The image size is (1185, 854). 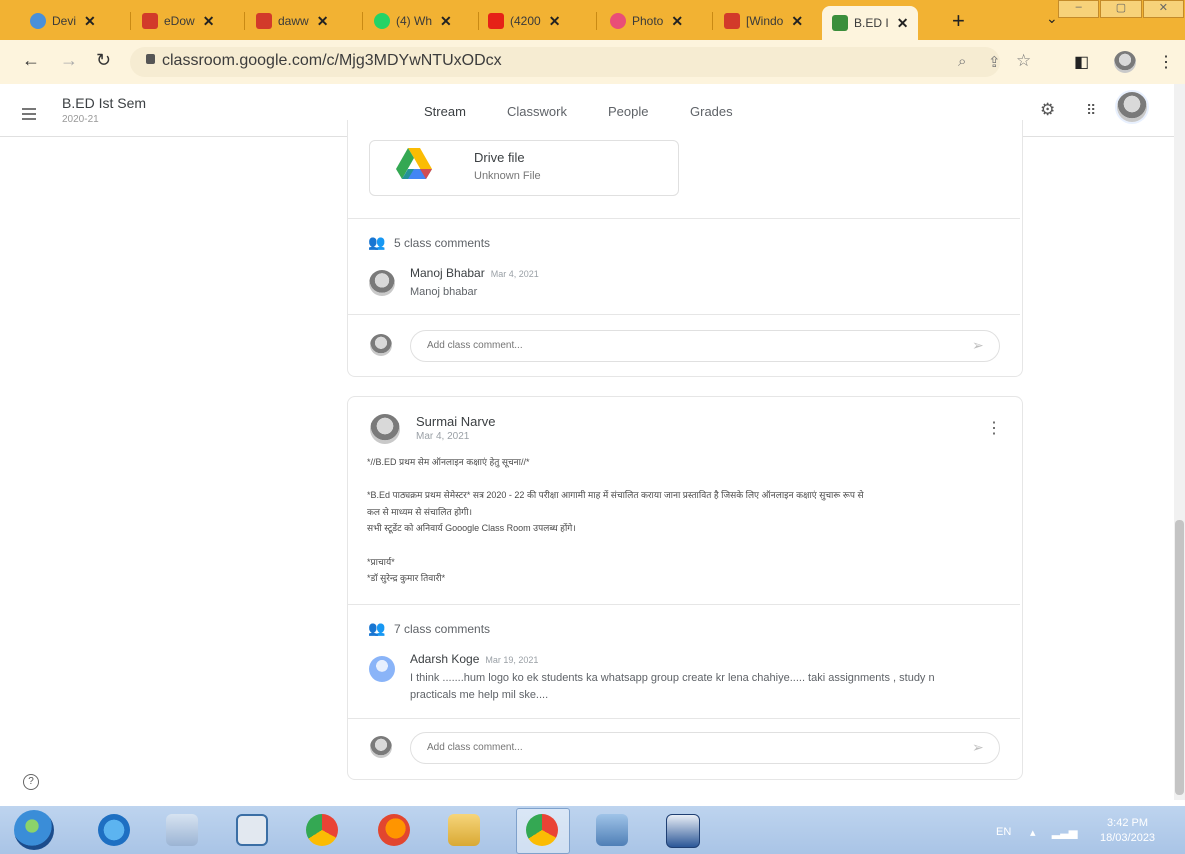 I want to click on browser-tab-active: B.ED I ✕, so click(x=870, y=23).